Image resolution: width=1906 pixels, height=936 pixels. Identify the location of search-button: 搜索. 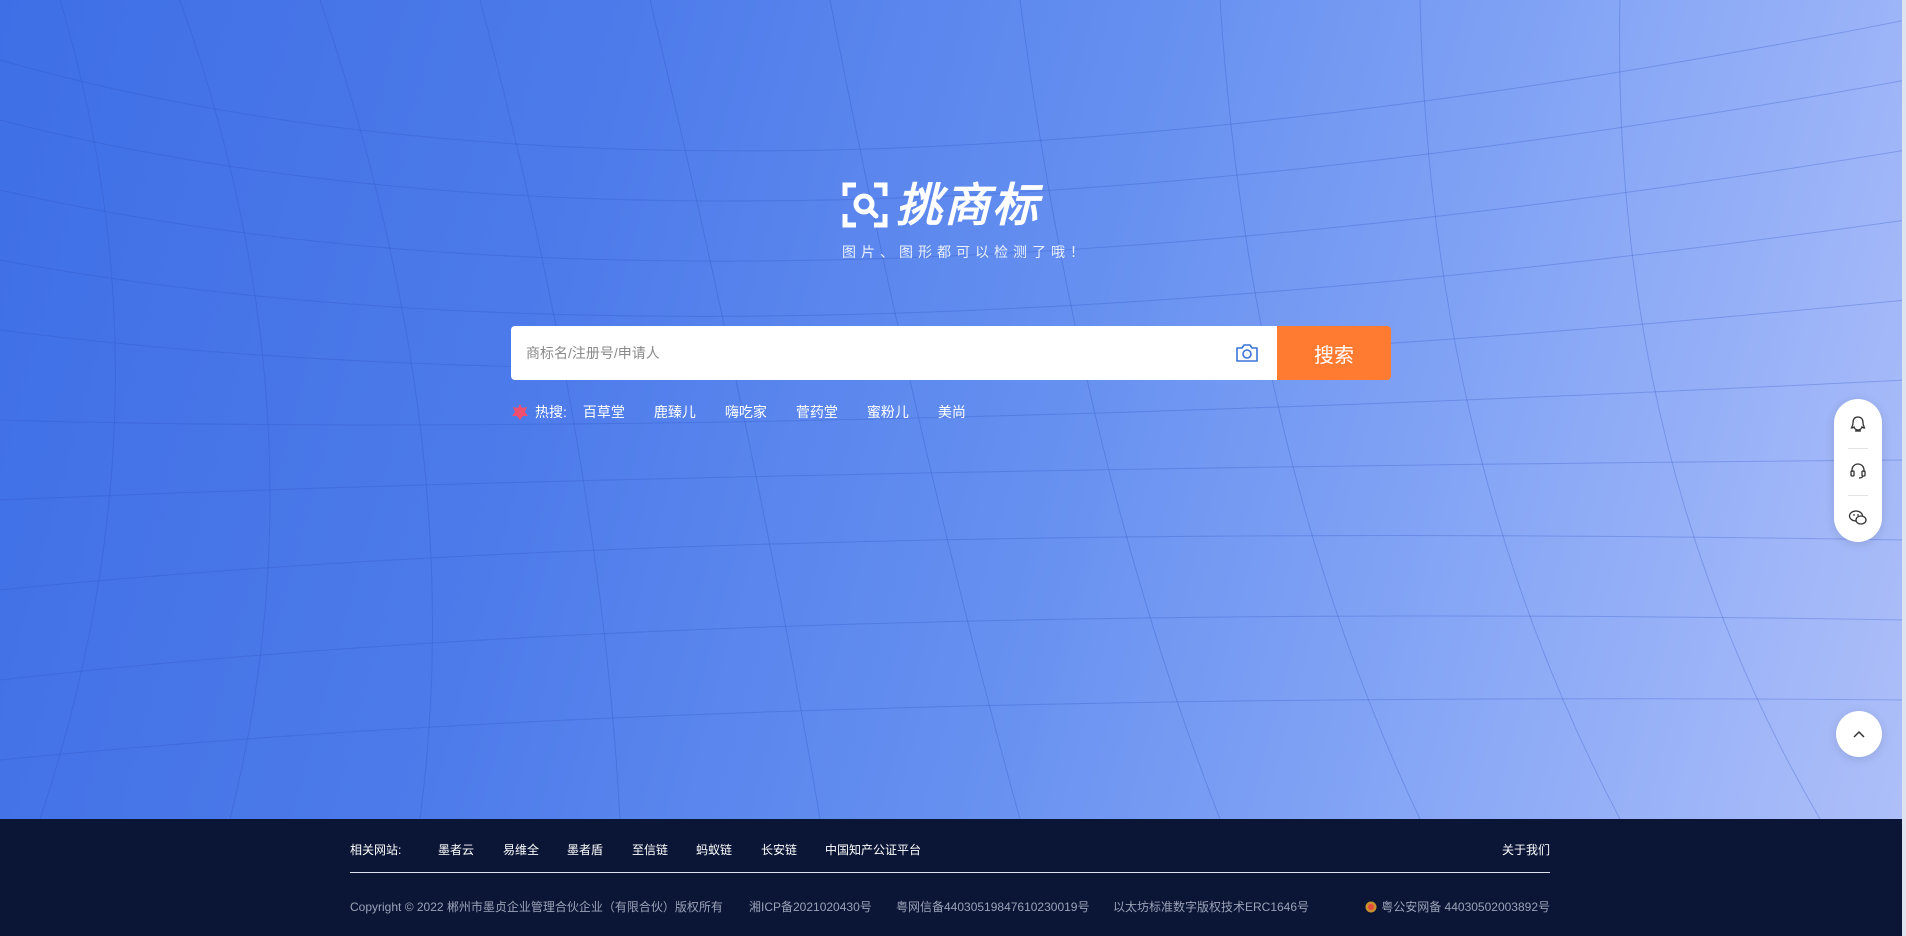
(1334, 353).